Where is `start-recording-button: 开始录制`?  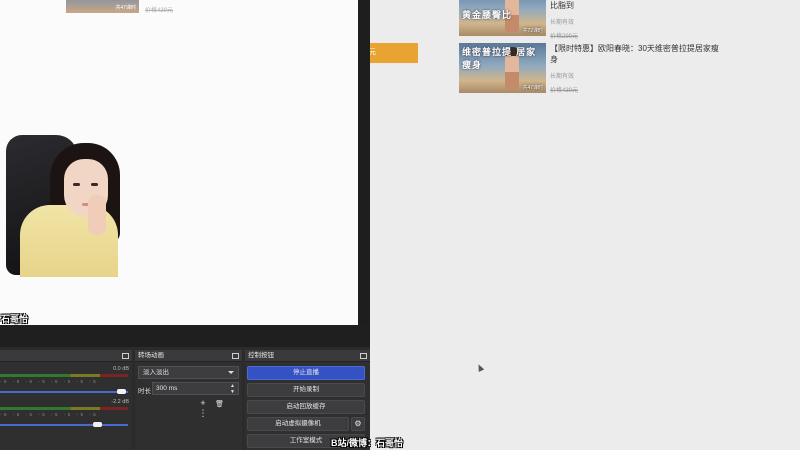 start-recording-button: 开始录制 is located at coordinates (306, 390).